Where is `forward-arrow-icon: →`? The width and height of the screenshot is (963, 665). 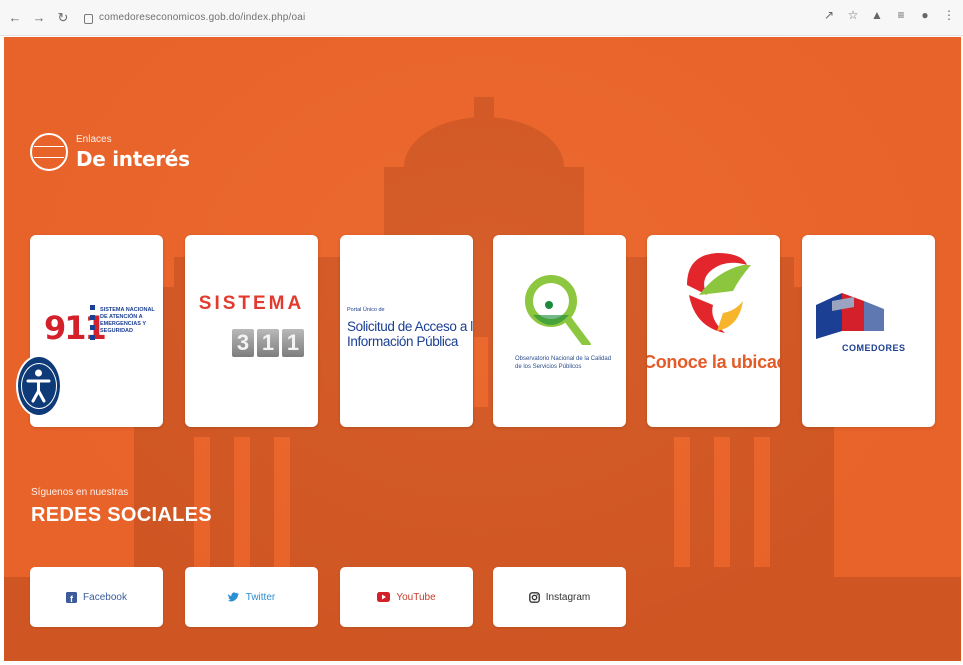 forward-arrow-icon: → is located at coordinates (39, 18).